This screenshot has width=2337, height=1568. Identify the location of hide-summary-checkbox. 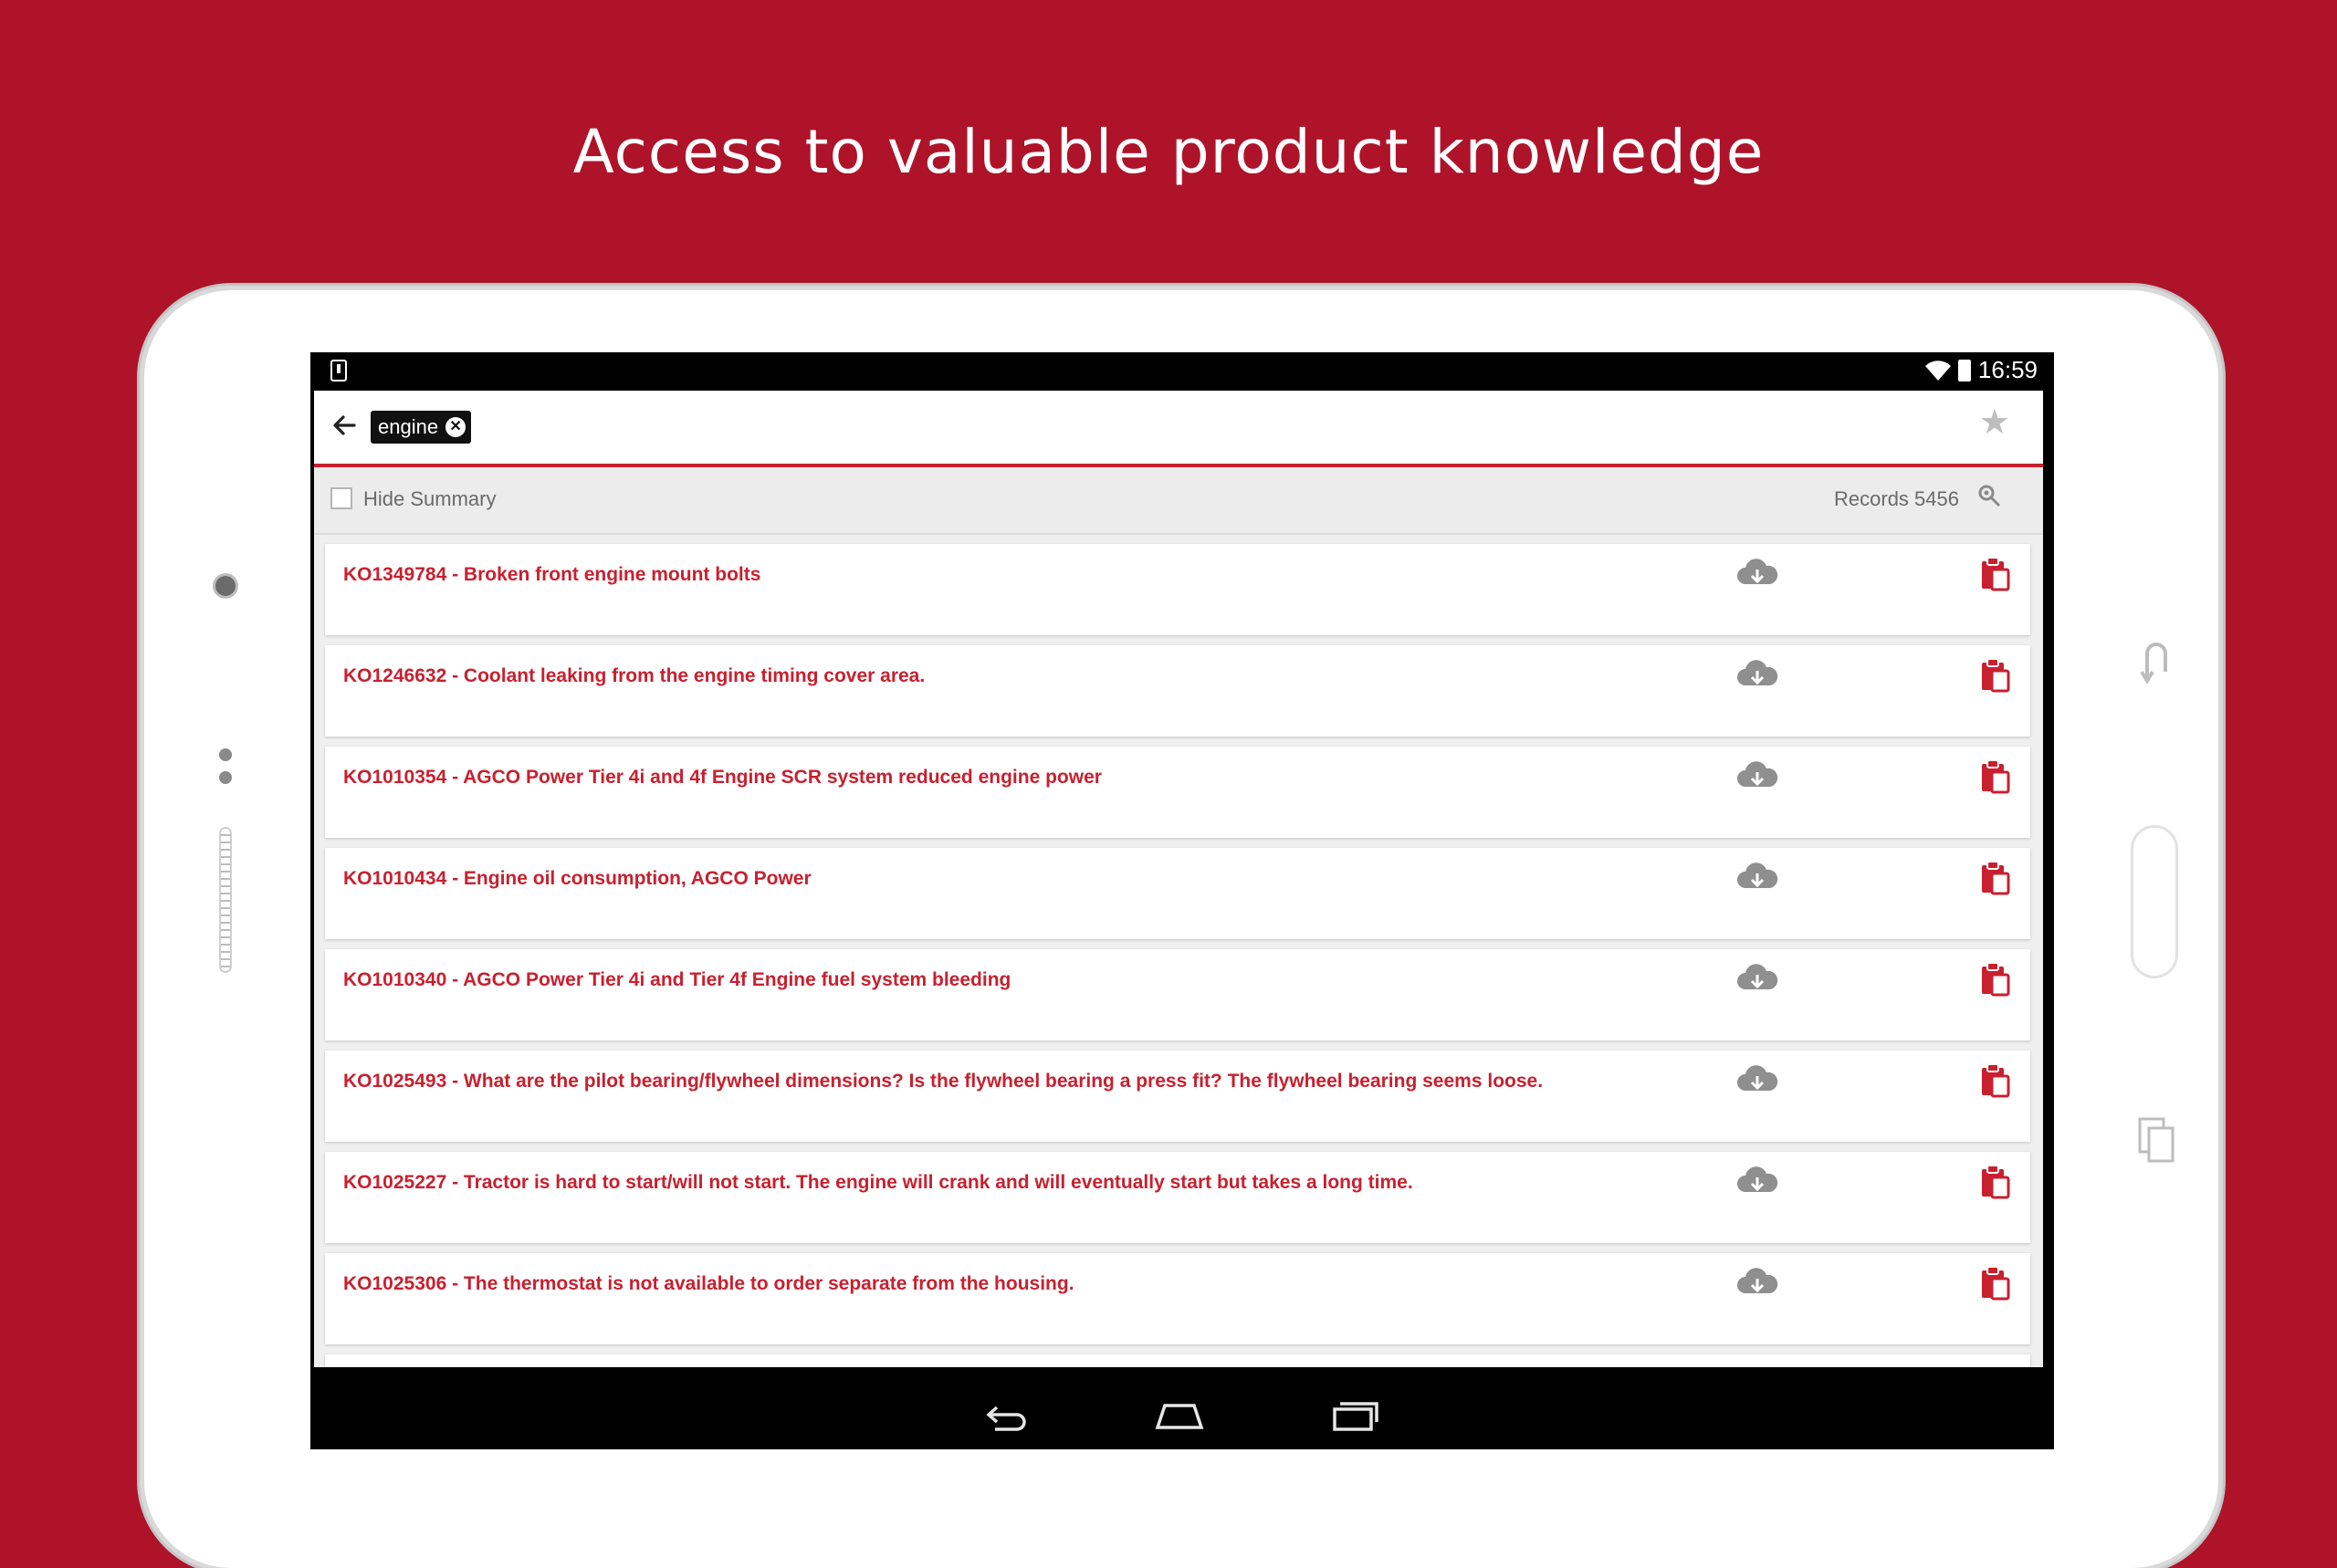
(341, 498).